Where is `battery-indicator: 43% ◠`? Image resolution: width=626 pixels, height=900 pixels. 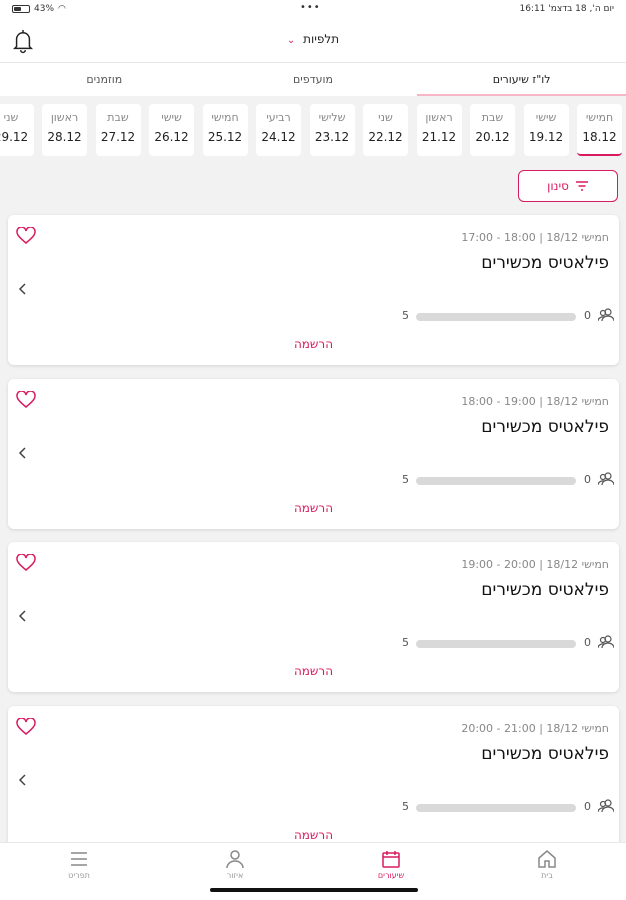 battery-indicator: 43% ◠ is located at coordinates (39, 9).